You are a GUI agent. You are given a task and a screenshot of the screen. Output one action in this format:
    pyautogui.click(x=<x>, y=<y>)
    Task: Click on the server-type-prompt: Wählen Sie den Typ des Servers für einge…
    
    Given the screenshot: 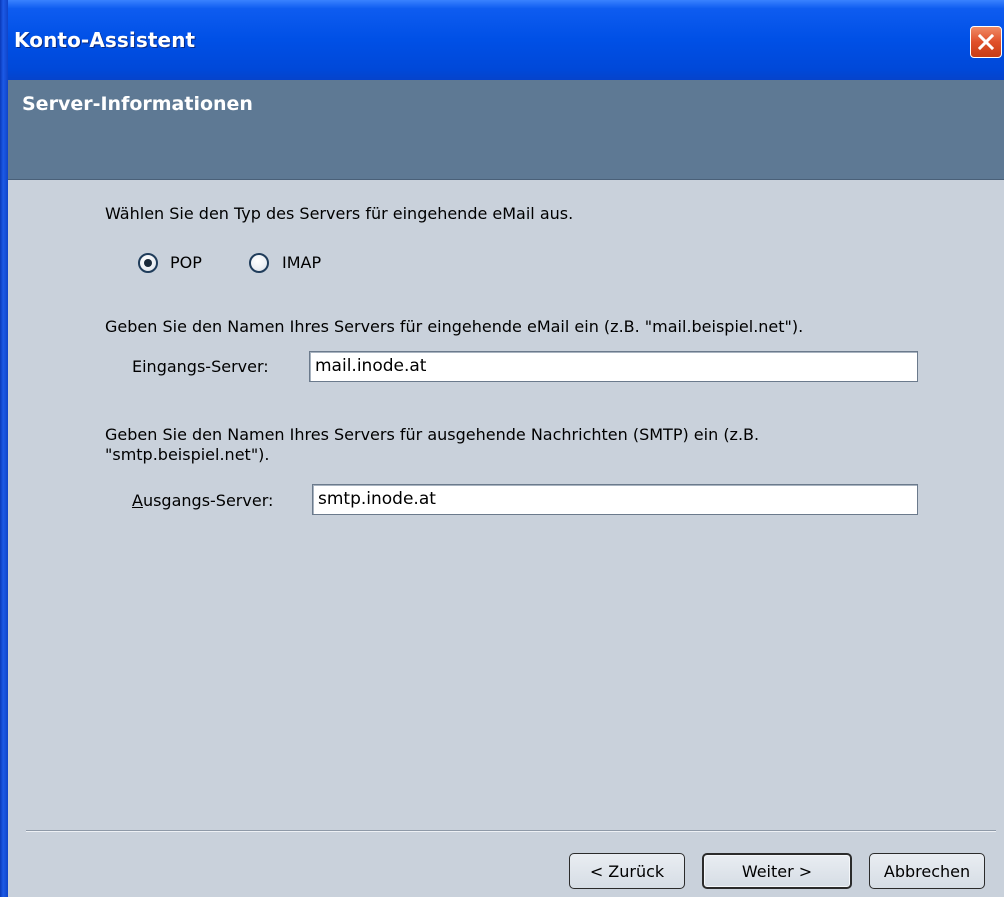 What is the action you would take?
    pyautogui.click(x=339, y=213)
    